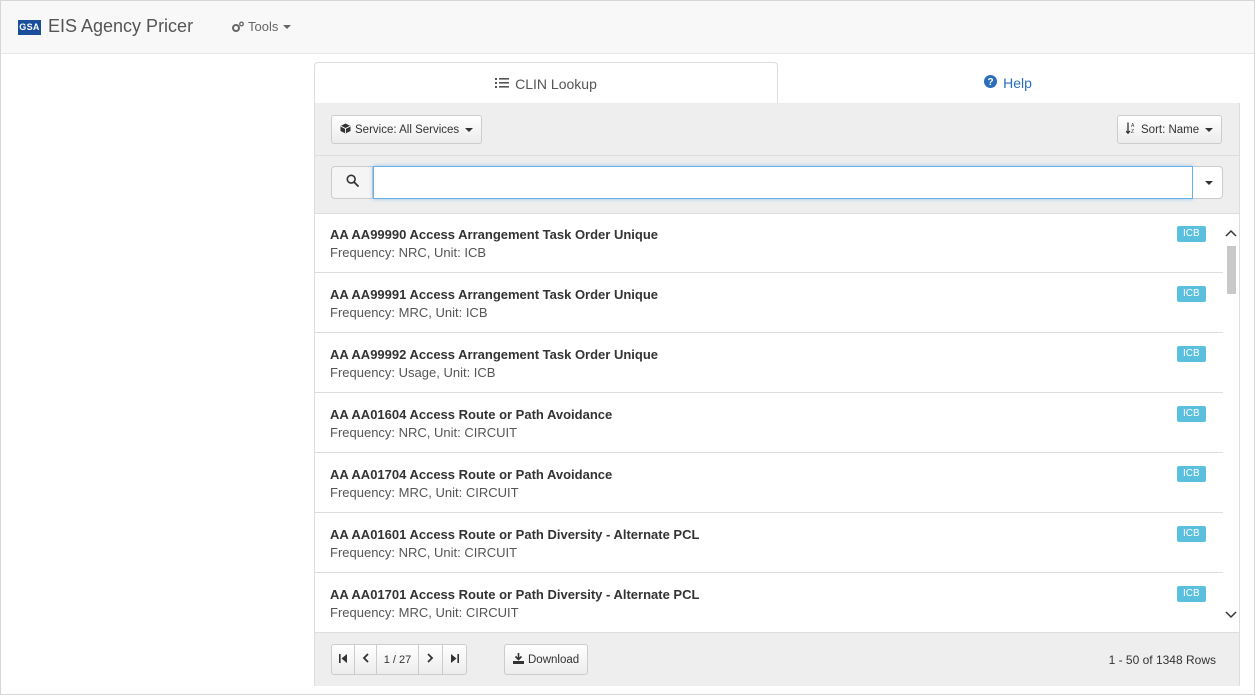  I want to click on list-scrollbar, so click(1231, 423).